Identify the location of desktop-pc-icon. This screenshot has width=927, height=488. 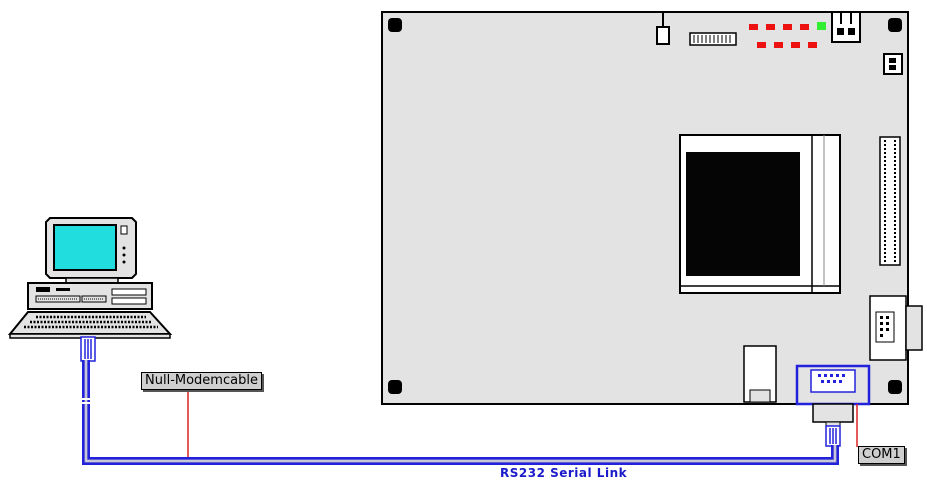
(90, 278).